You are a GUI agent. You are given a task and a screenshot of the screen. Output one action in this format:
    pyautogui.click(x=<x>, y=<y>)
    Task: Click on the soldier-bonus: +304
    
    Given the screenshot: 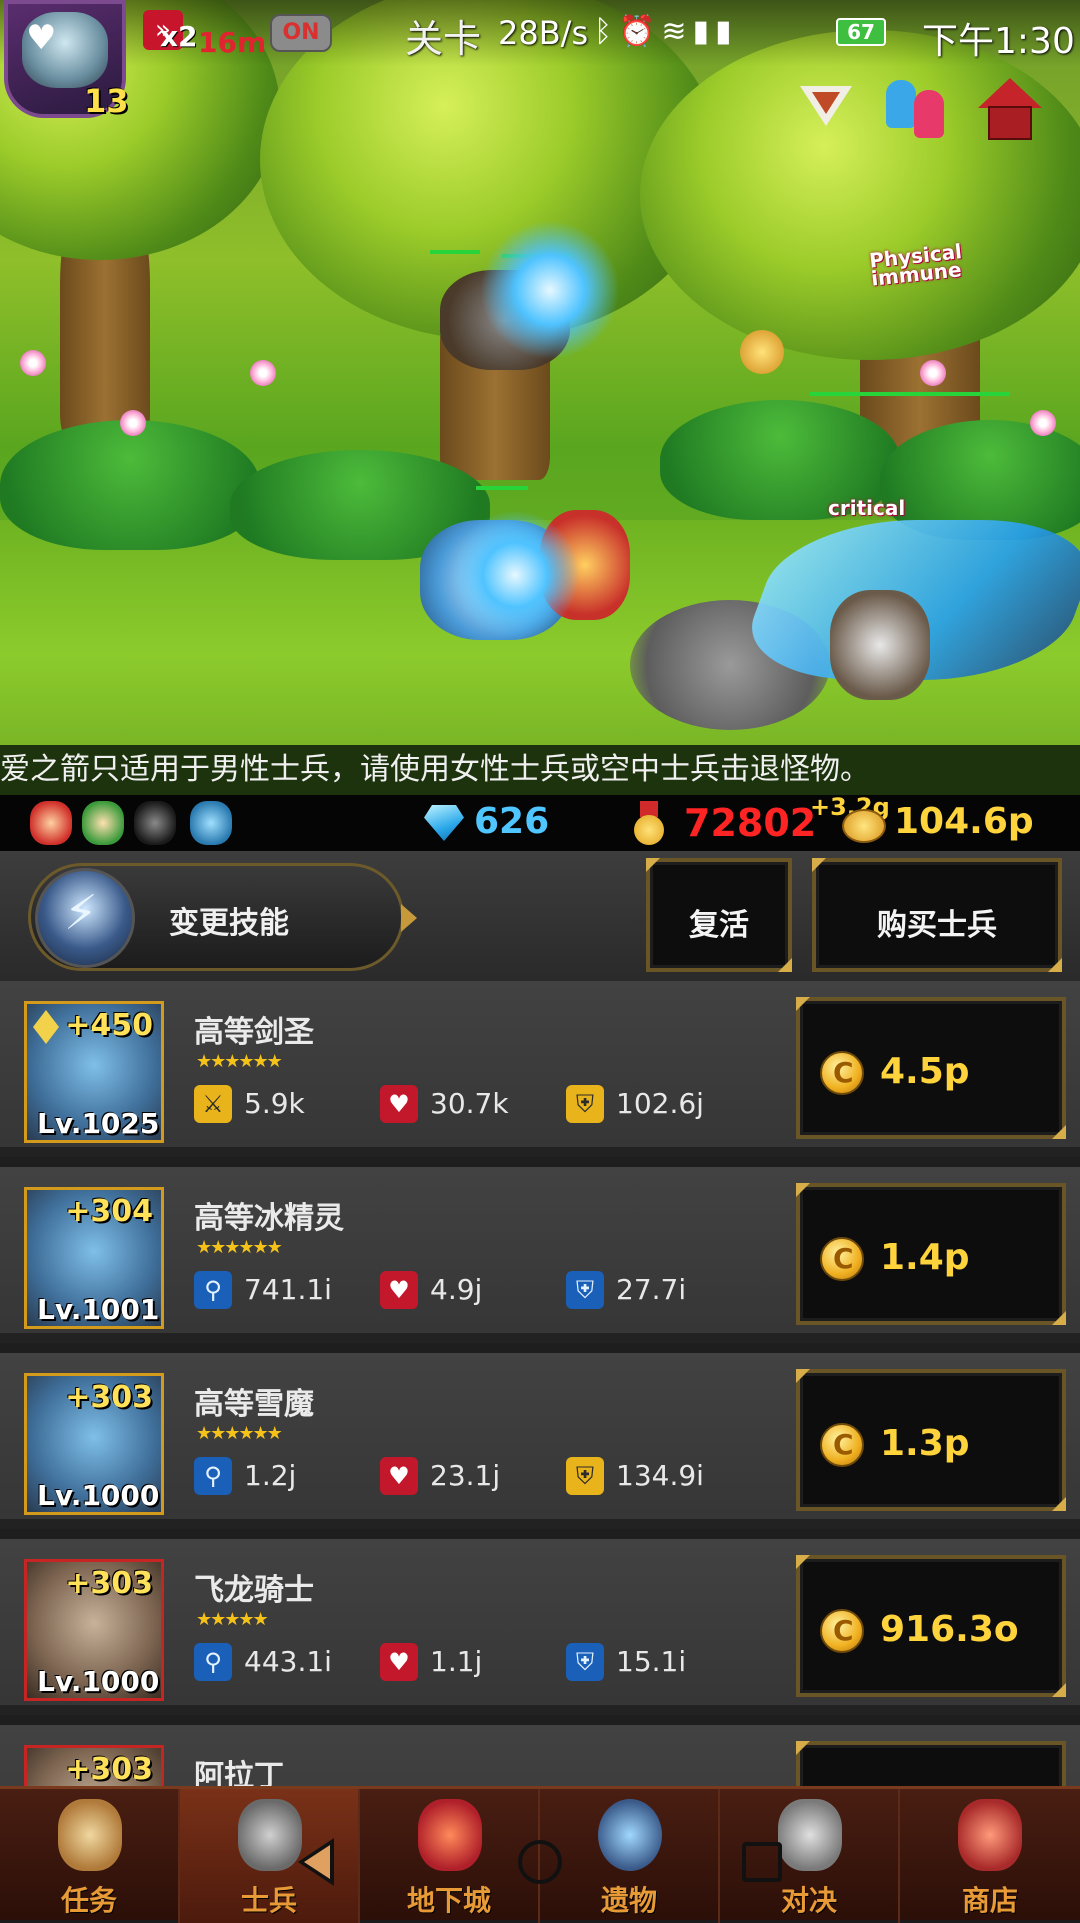 What is the action you would take?
    pyautogui.click(x=109, y=1211)
    